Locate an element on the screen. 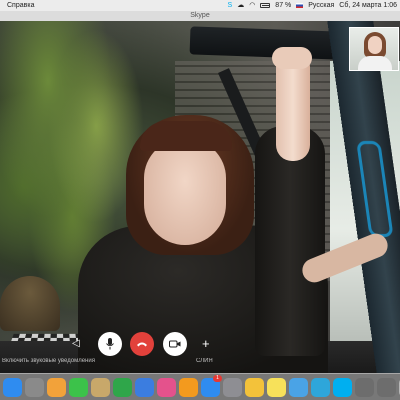  machine-bar is located at coordinates (265, 43).